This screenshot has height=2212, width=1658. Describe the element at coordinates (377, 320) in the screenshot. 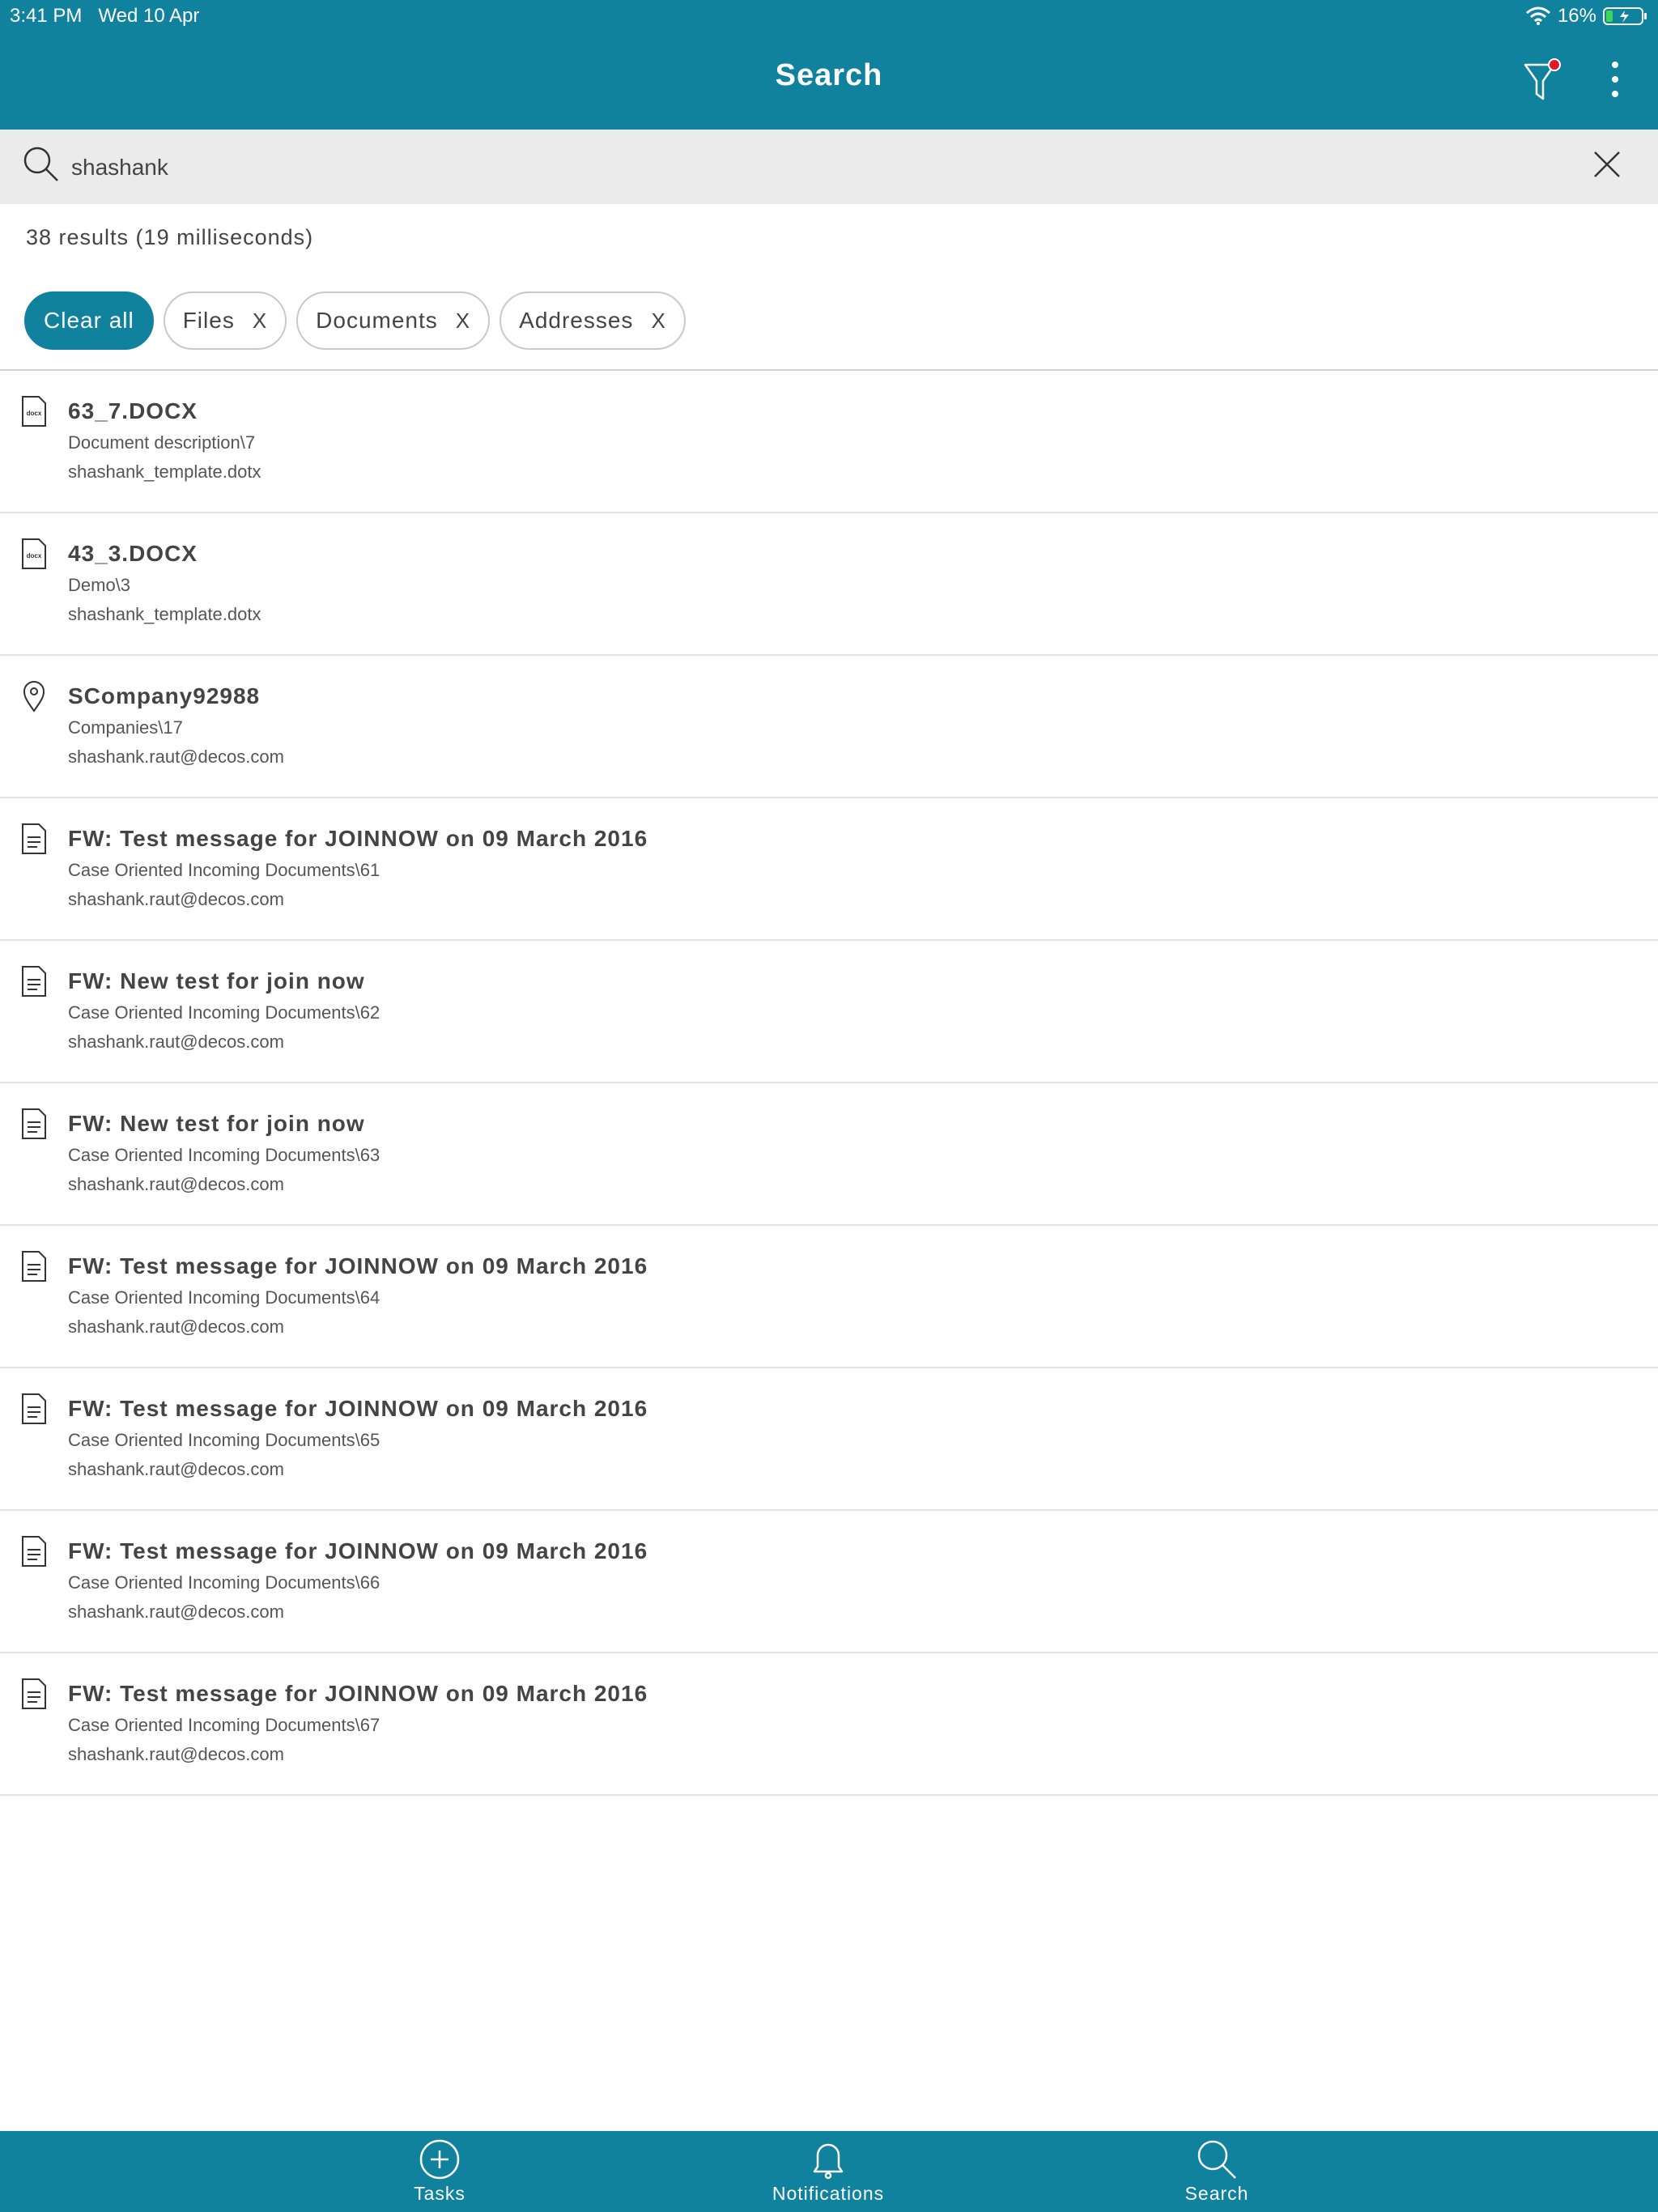

I see `chip-label: Documents` at that location.